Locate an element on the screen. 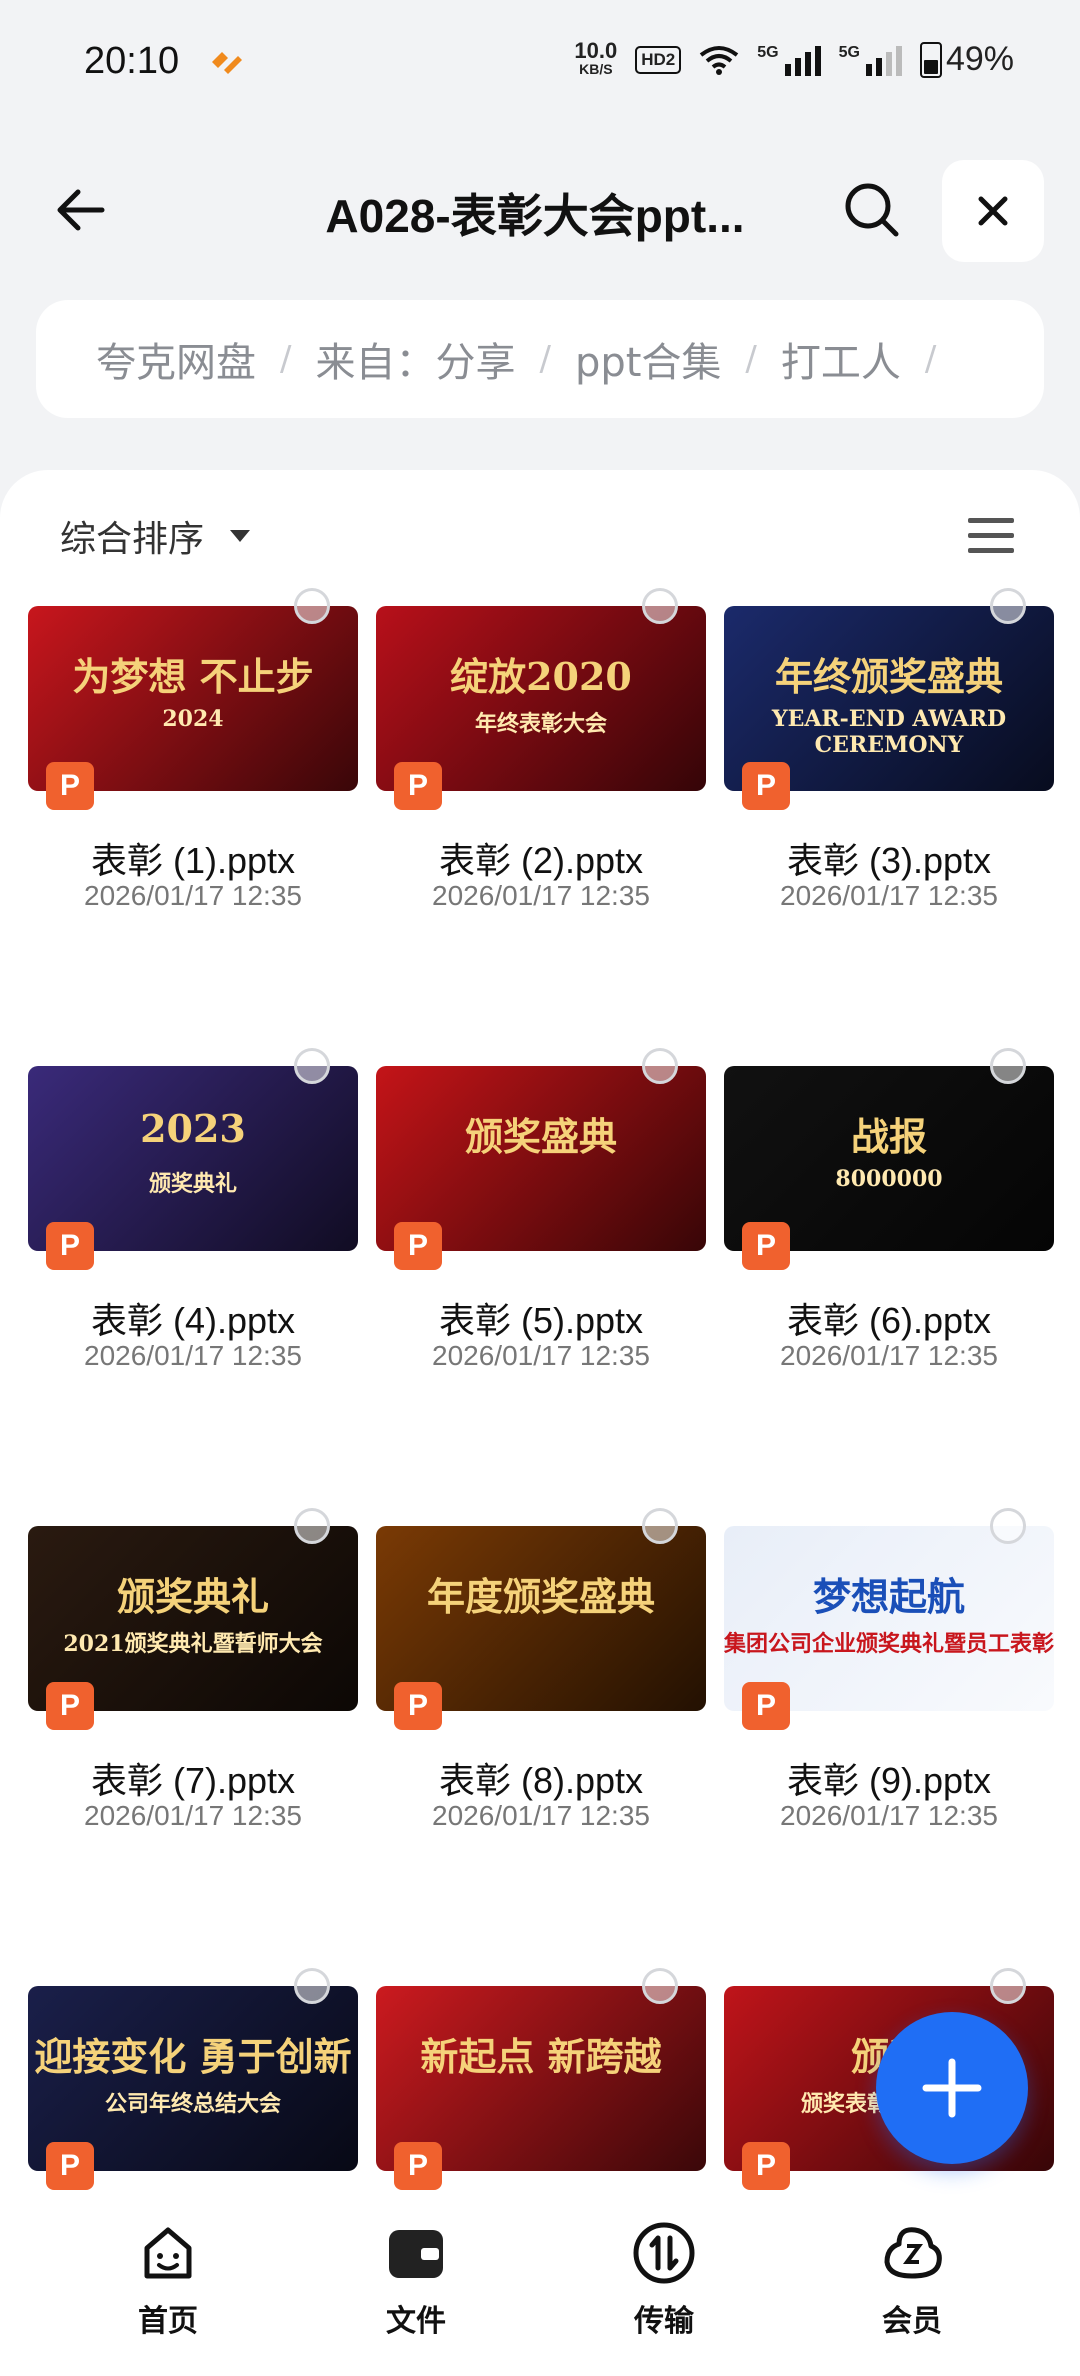 The image size is (1080, 2376). thumbnail-title: 年度颁奖盛典 is located at coordinates (540, 1596).